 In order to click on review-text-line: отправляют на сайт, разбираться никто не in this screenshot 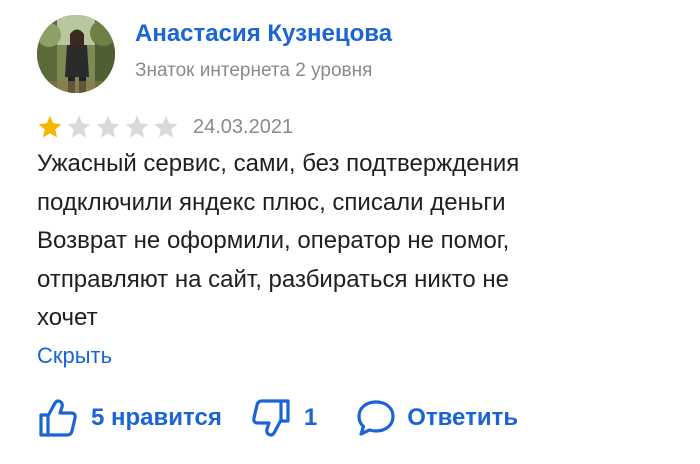, I will do `click(273, 279)`.